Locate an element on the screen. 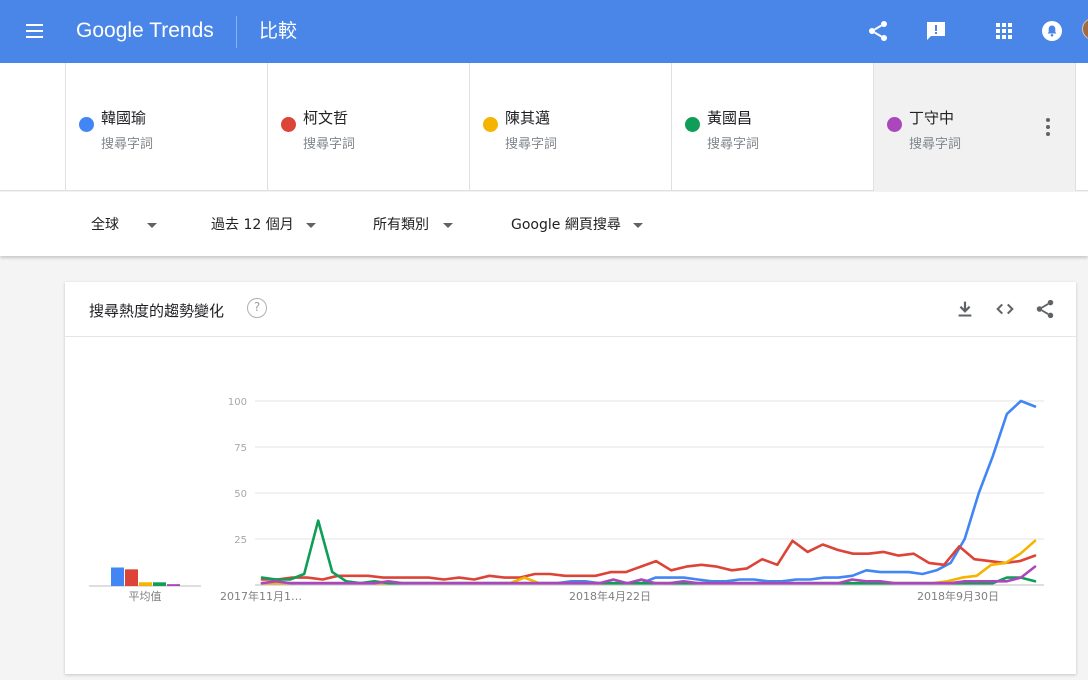 The height and width of the screenshot is (680, 1088). term-card-3: 陳其邁 搜尋字詞 is located at coordinates (570, 127).